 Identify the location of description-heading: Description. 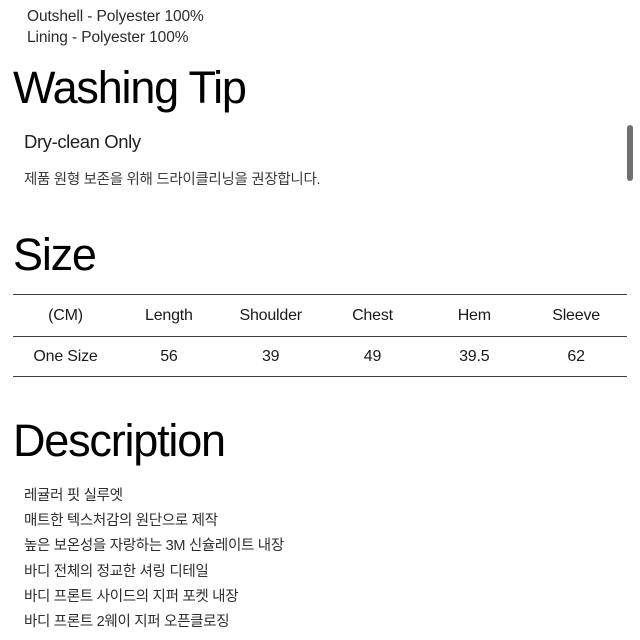
(119, 440).